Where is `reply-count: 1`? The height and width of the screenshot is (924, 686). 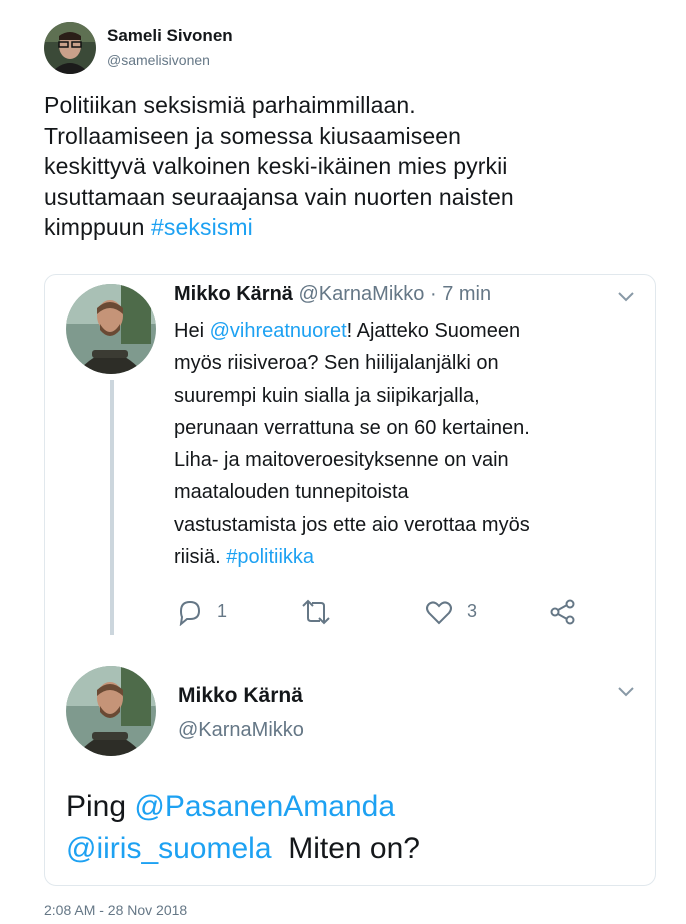 reply-count: 1 is located at coordinates (222, 611).